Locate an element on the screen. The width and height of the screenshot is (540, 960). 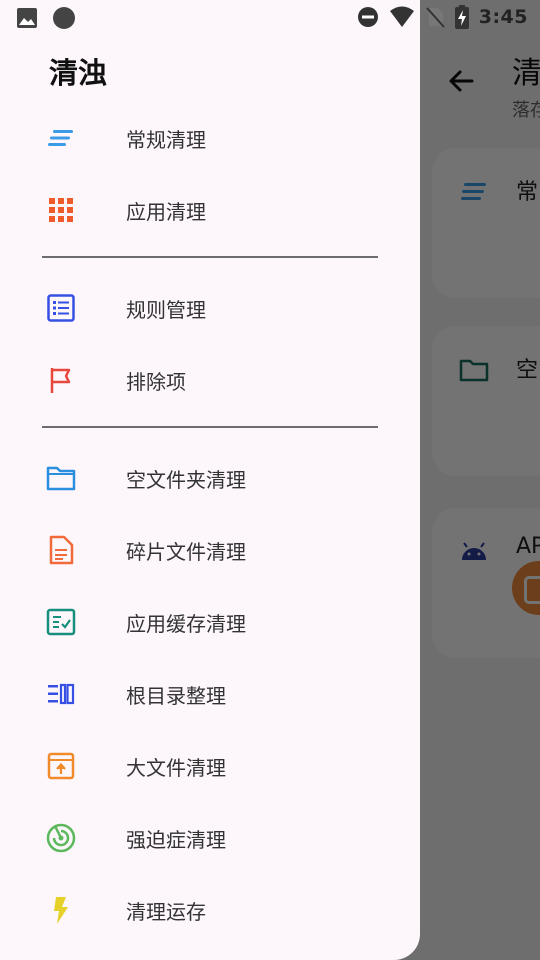
menu-item-exclusions: 排除项 is located at coordinates (210, 380).